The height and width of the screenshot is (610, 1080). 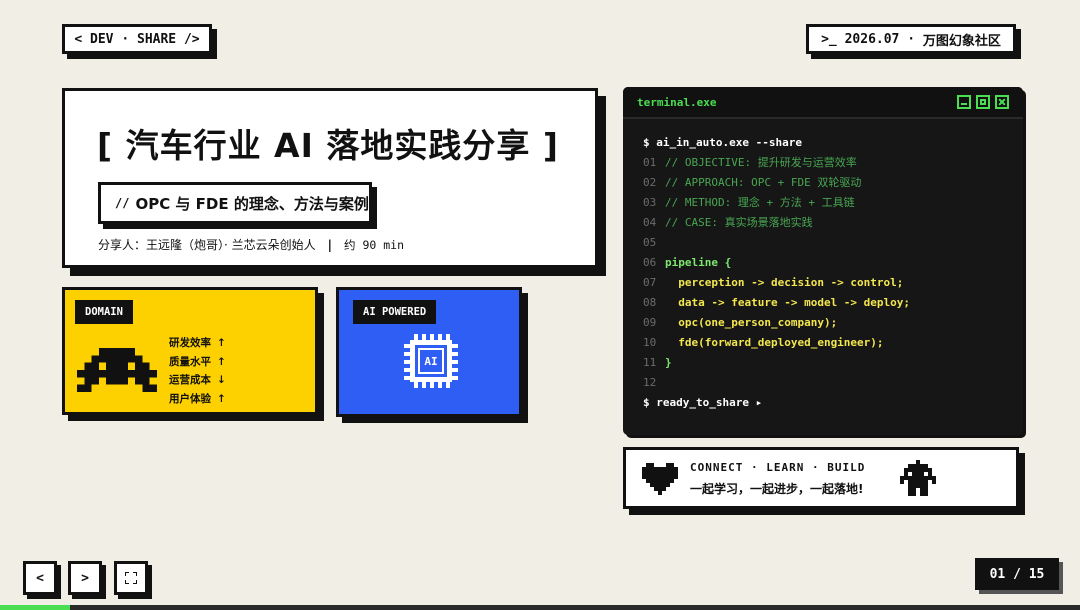 I want to click on subtitle-prefix: //, so click(x=122, y=203).